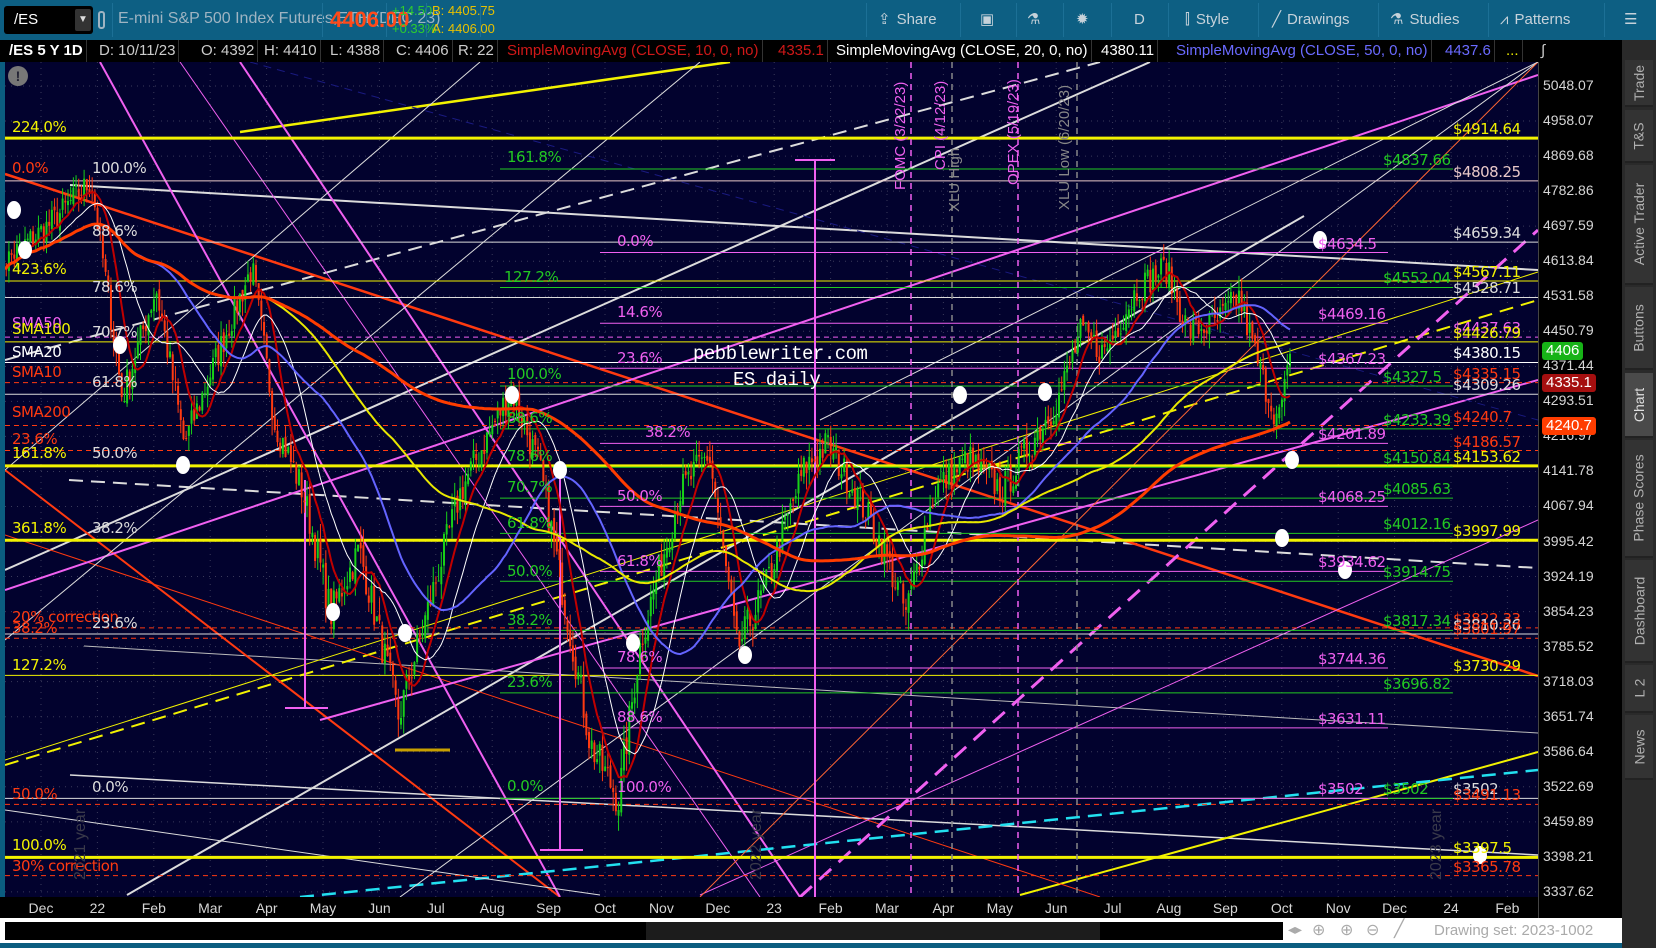  Describe the element at coordinates (1639, 328) in the screenshot. I see `sidebar-tab-buttons: Buttons` at that location.